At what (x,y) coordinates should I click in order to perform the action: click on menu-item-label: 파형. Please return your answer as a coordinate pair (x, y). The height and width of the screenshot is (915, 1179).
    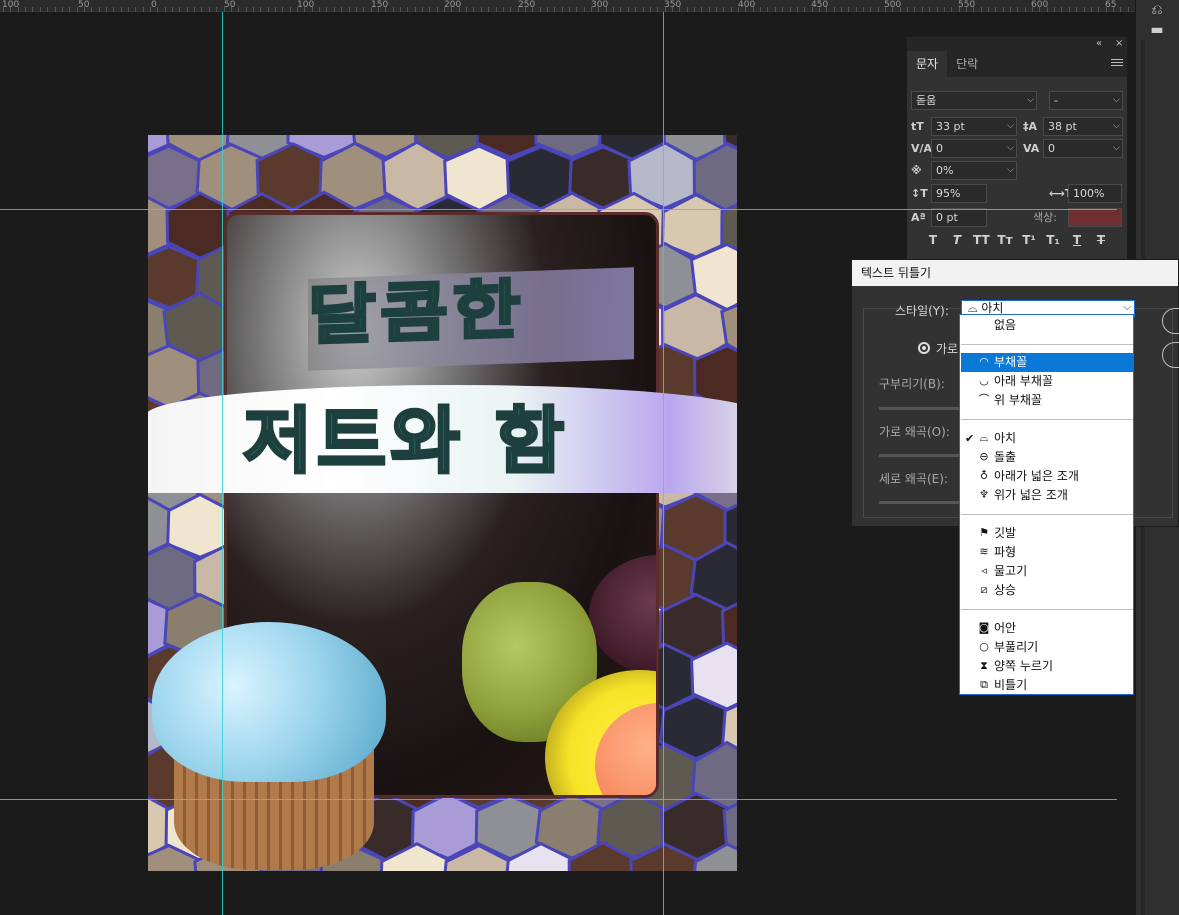
    Looking at the image, I should click on (1005, 552).